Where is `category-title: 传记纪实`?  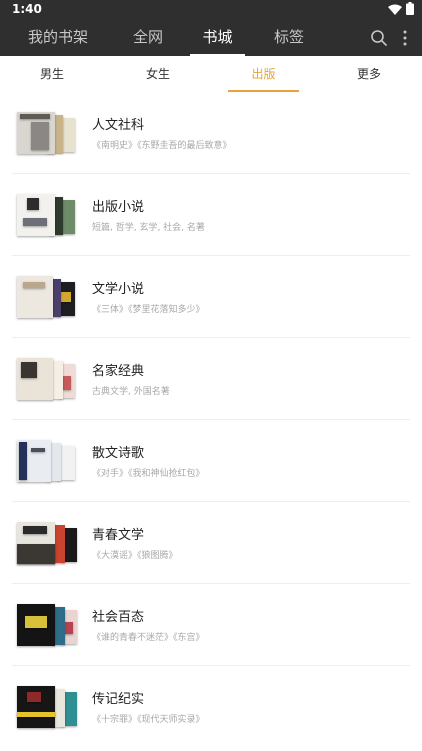 category-title: 传记纪实 is located at coordinates (118, 699).